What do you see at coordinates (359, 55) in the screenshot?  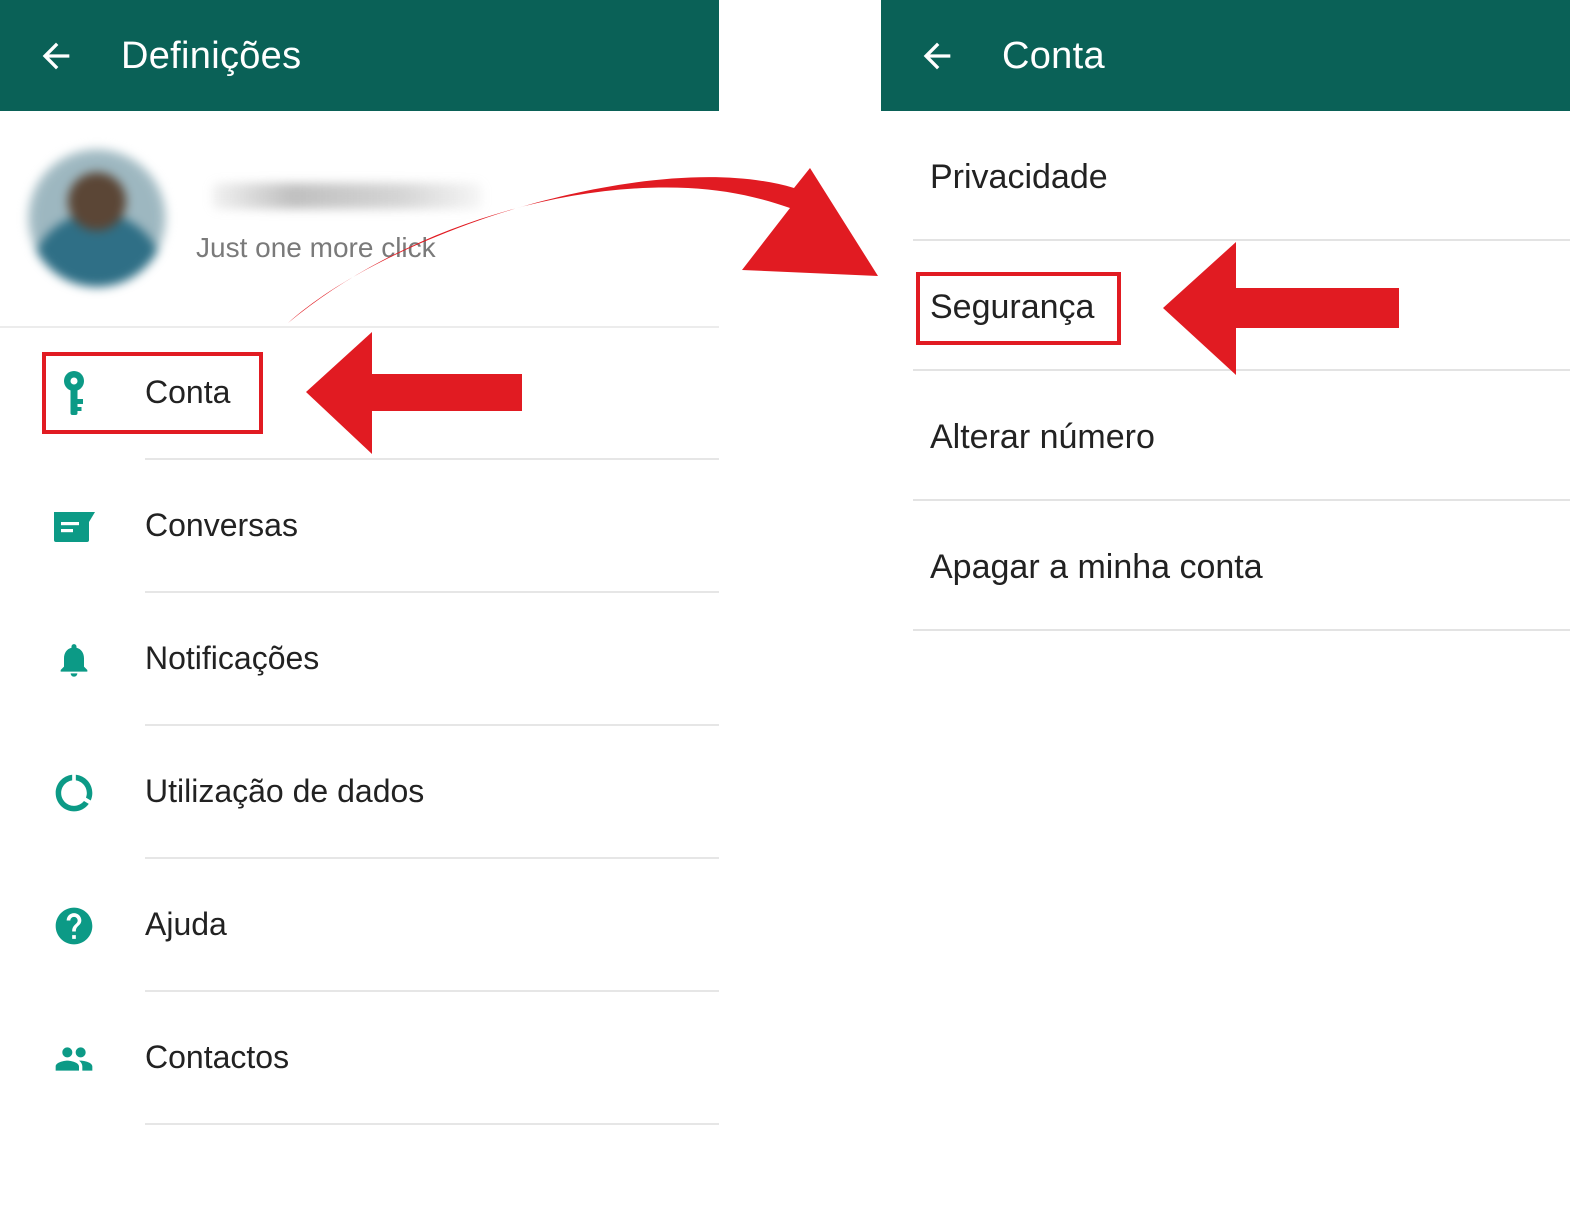 I see `settings-app-bar: Definições` at bounding box center [359, 55].